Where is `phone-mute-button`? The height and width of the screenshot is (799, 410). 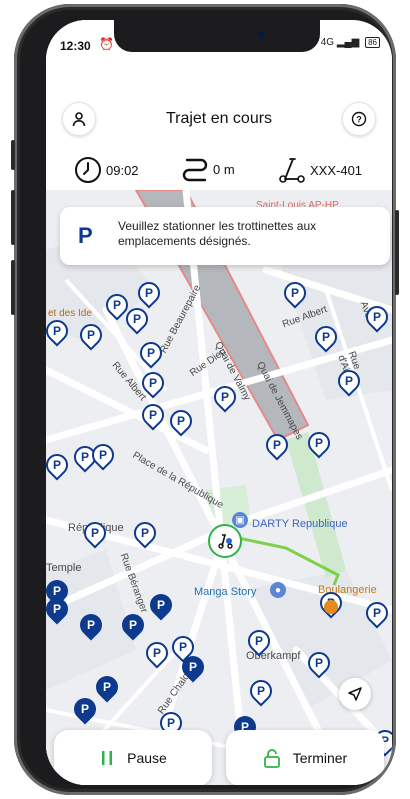
phone-mute-button is located at coordinates (13, 155).